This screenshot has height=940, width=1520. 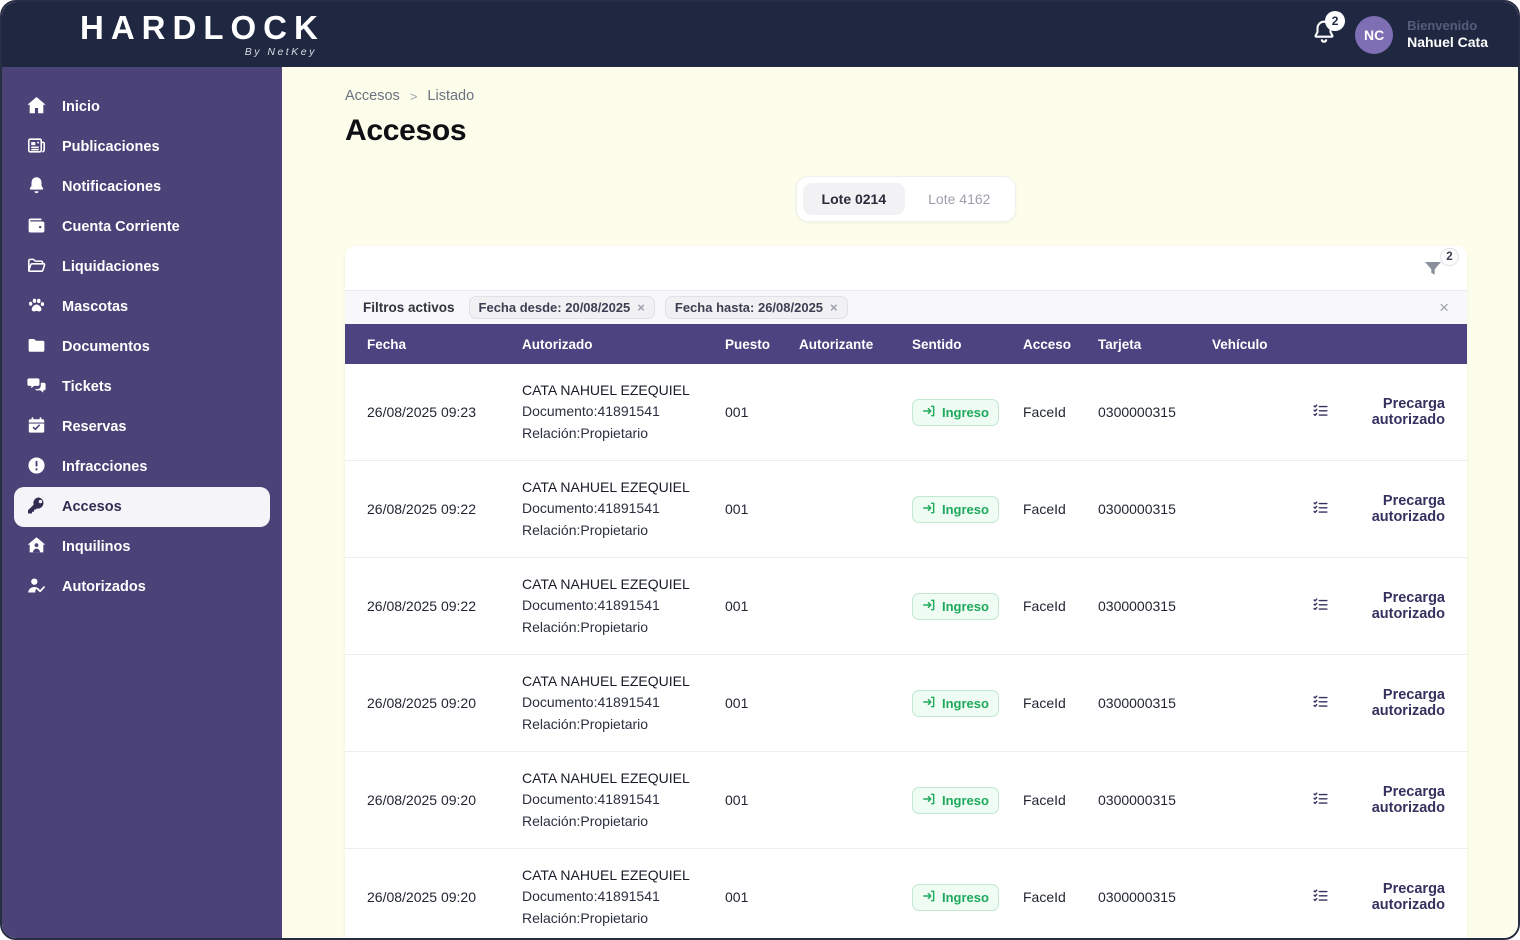 What do you see at coordinates (280, 52) in the screenshot?
I see `logo-byline: By NetKey` at bounding box center [280, 52].